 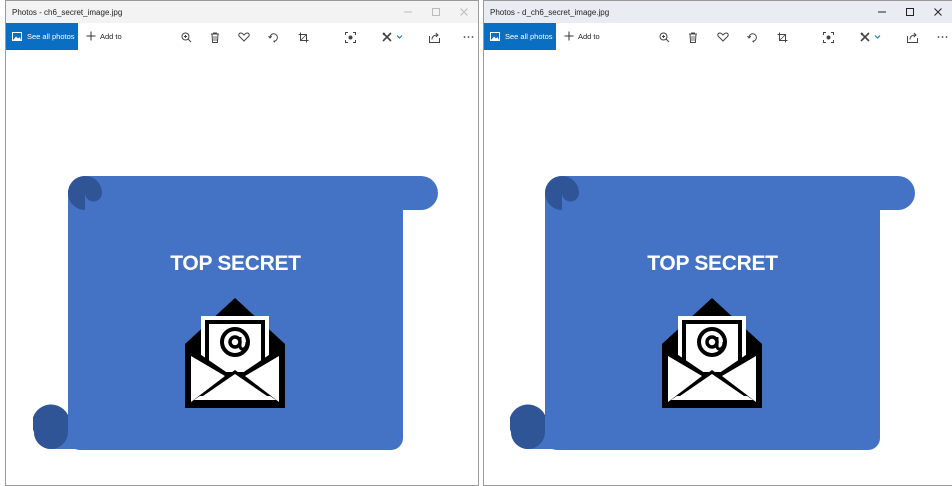 I want to click on title-bar: Photos - ch6_secret_image.jpg, so click(x=242, y=12).